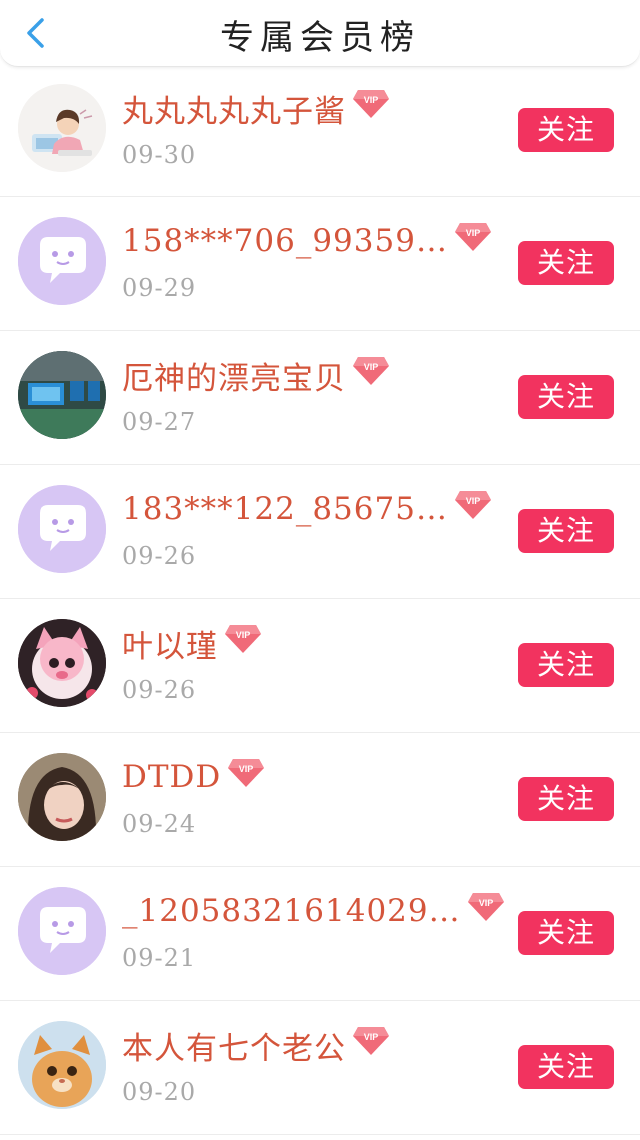 The image size is (640, 1140). I want to click on list-item: 158***706_99359… VIP 09-29 关注, so click(320, 264).